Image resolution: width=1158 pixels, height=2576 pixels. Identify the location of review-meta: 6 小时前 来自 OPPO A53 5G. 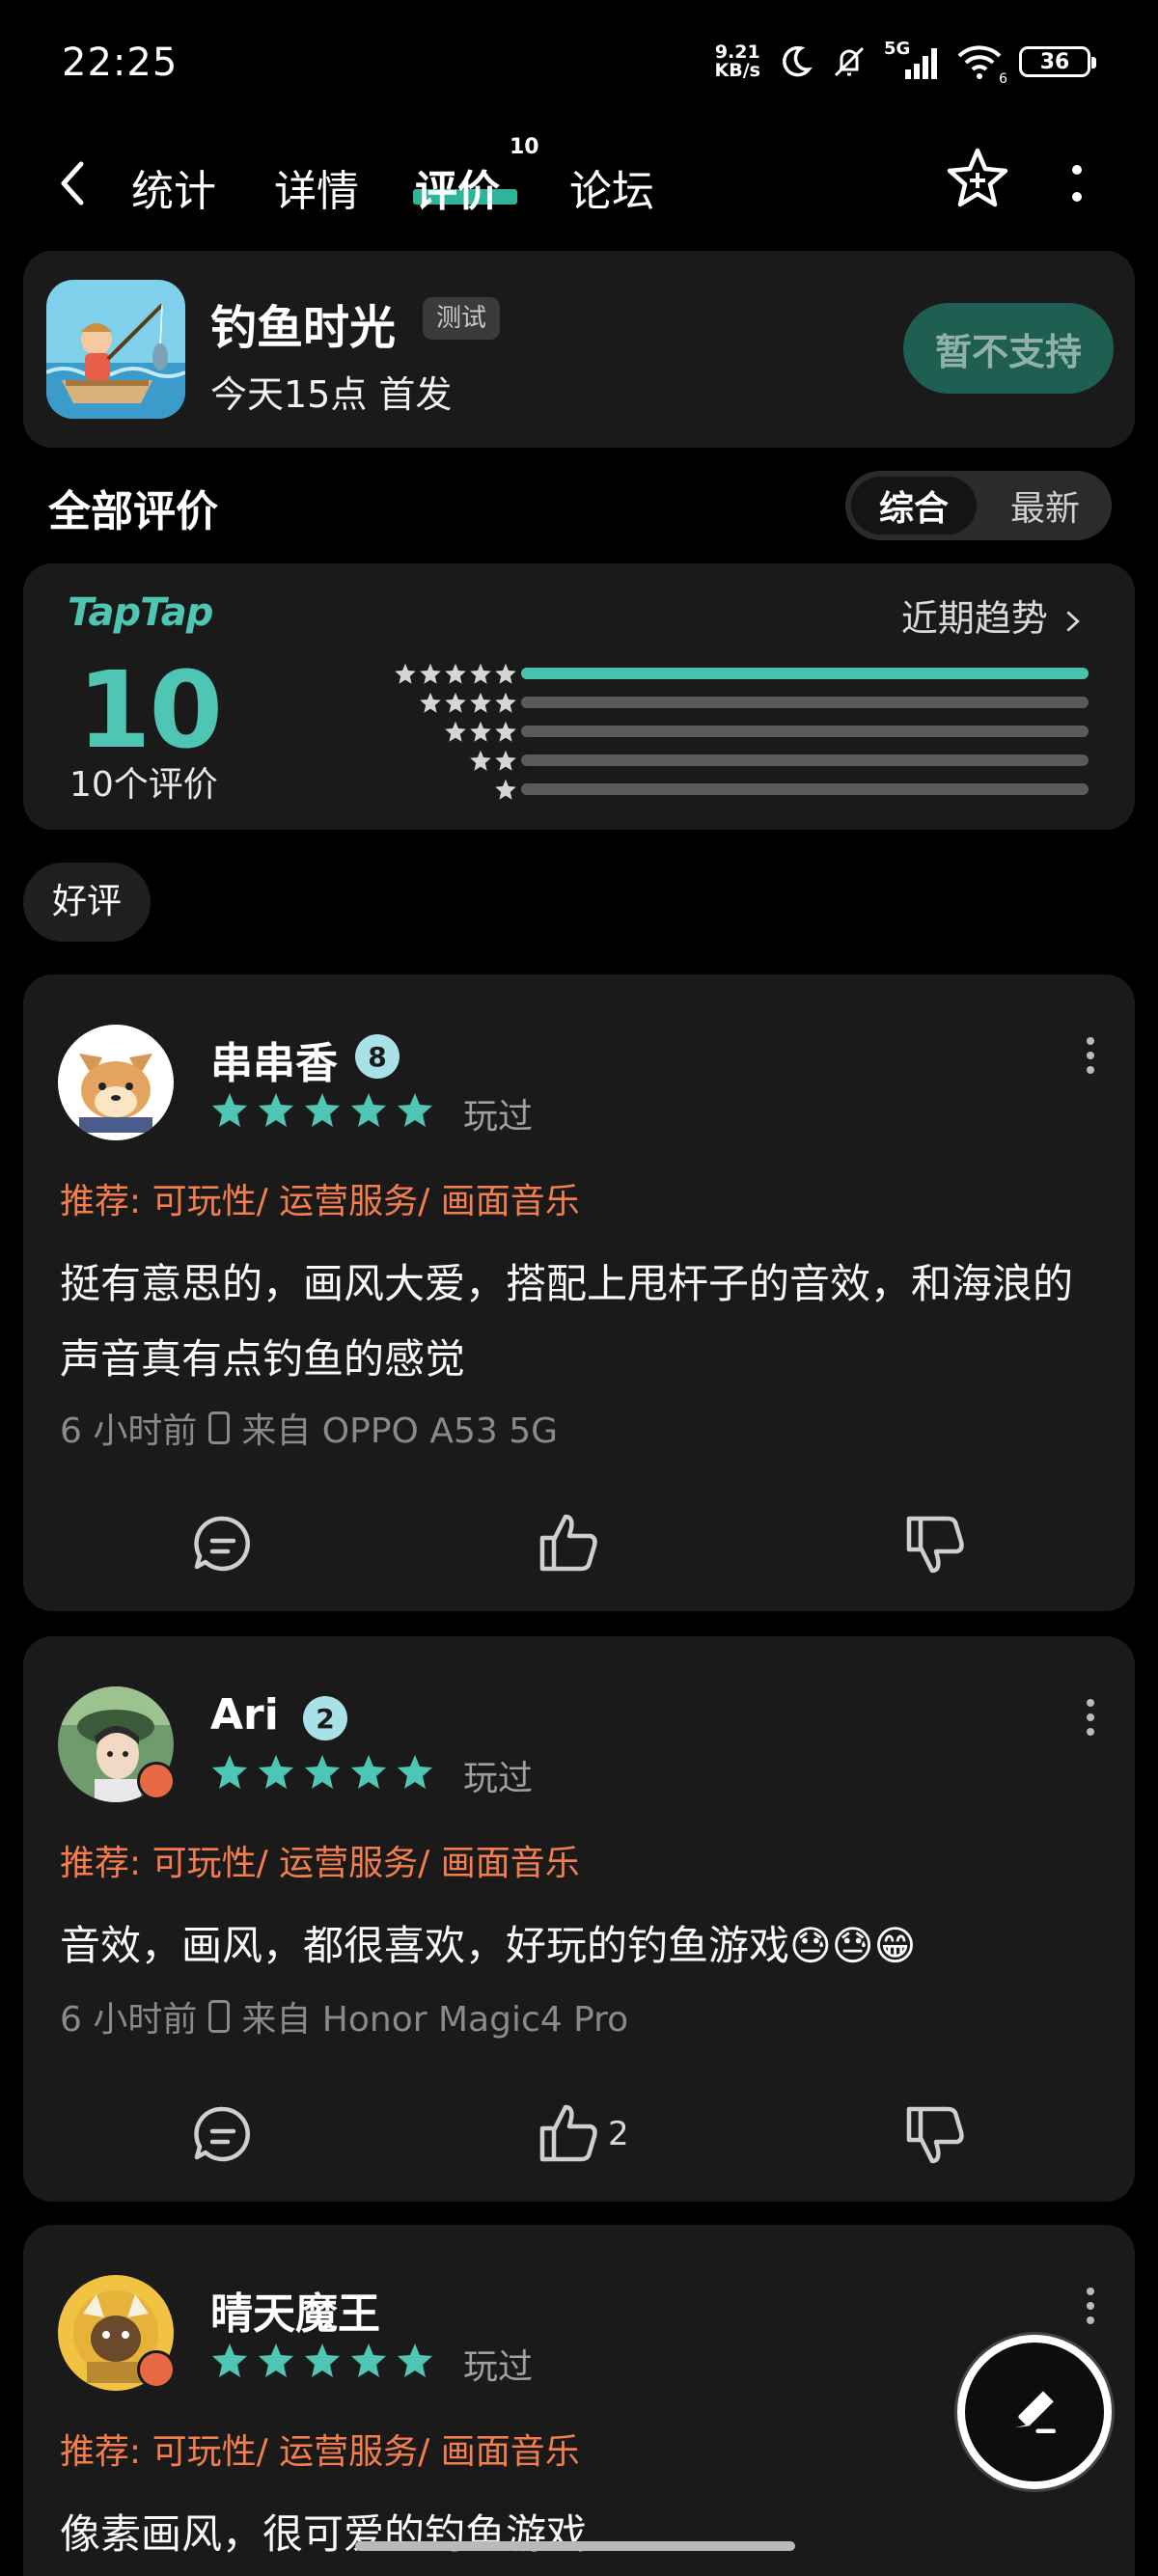
(309, 1428).